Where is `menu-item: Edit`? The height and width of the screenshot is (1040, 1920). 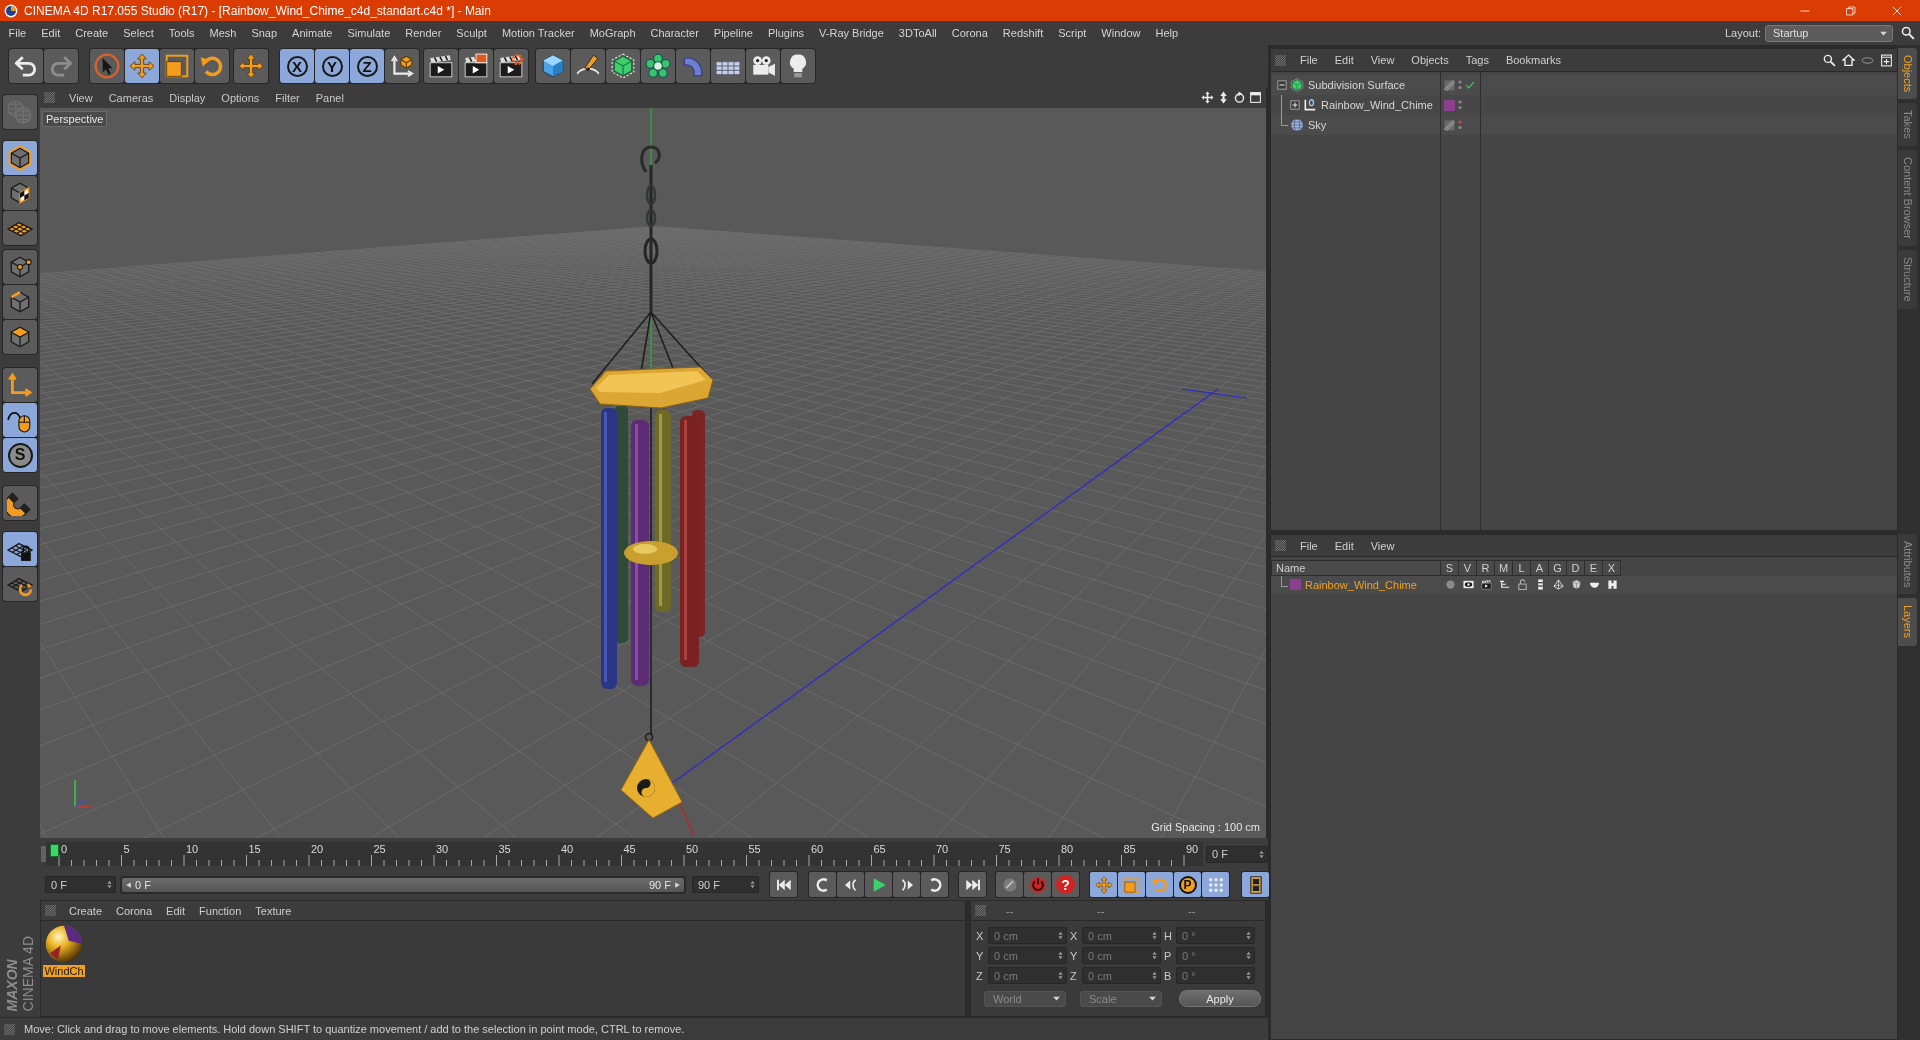 menu-item: Edit is located at coordinates (1344, 545).